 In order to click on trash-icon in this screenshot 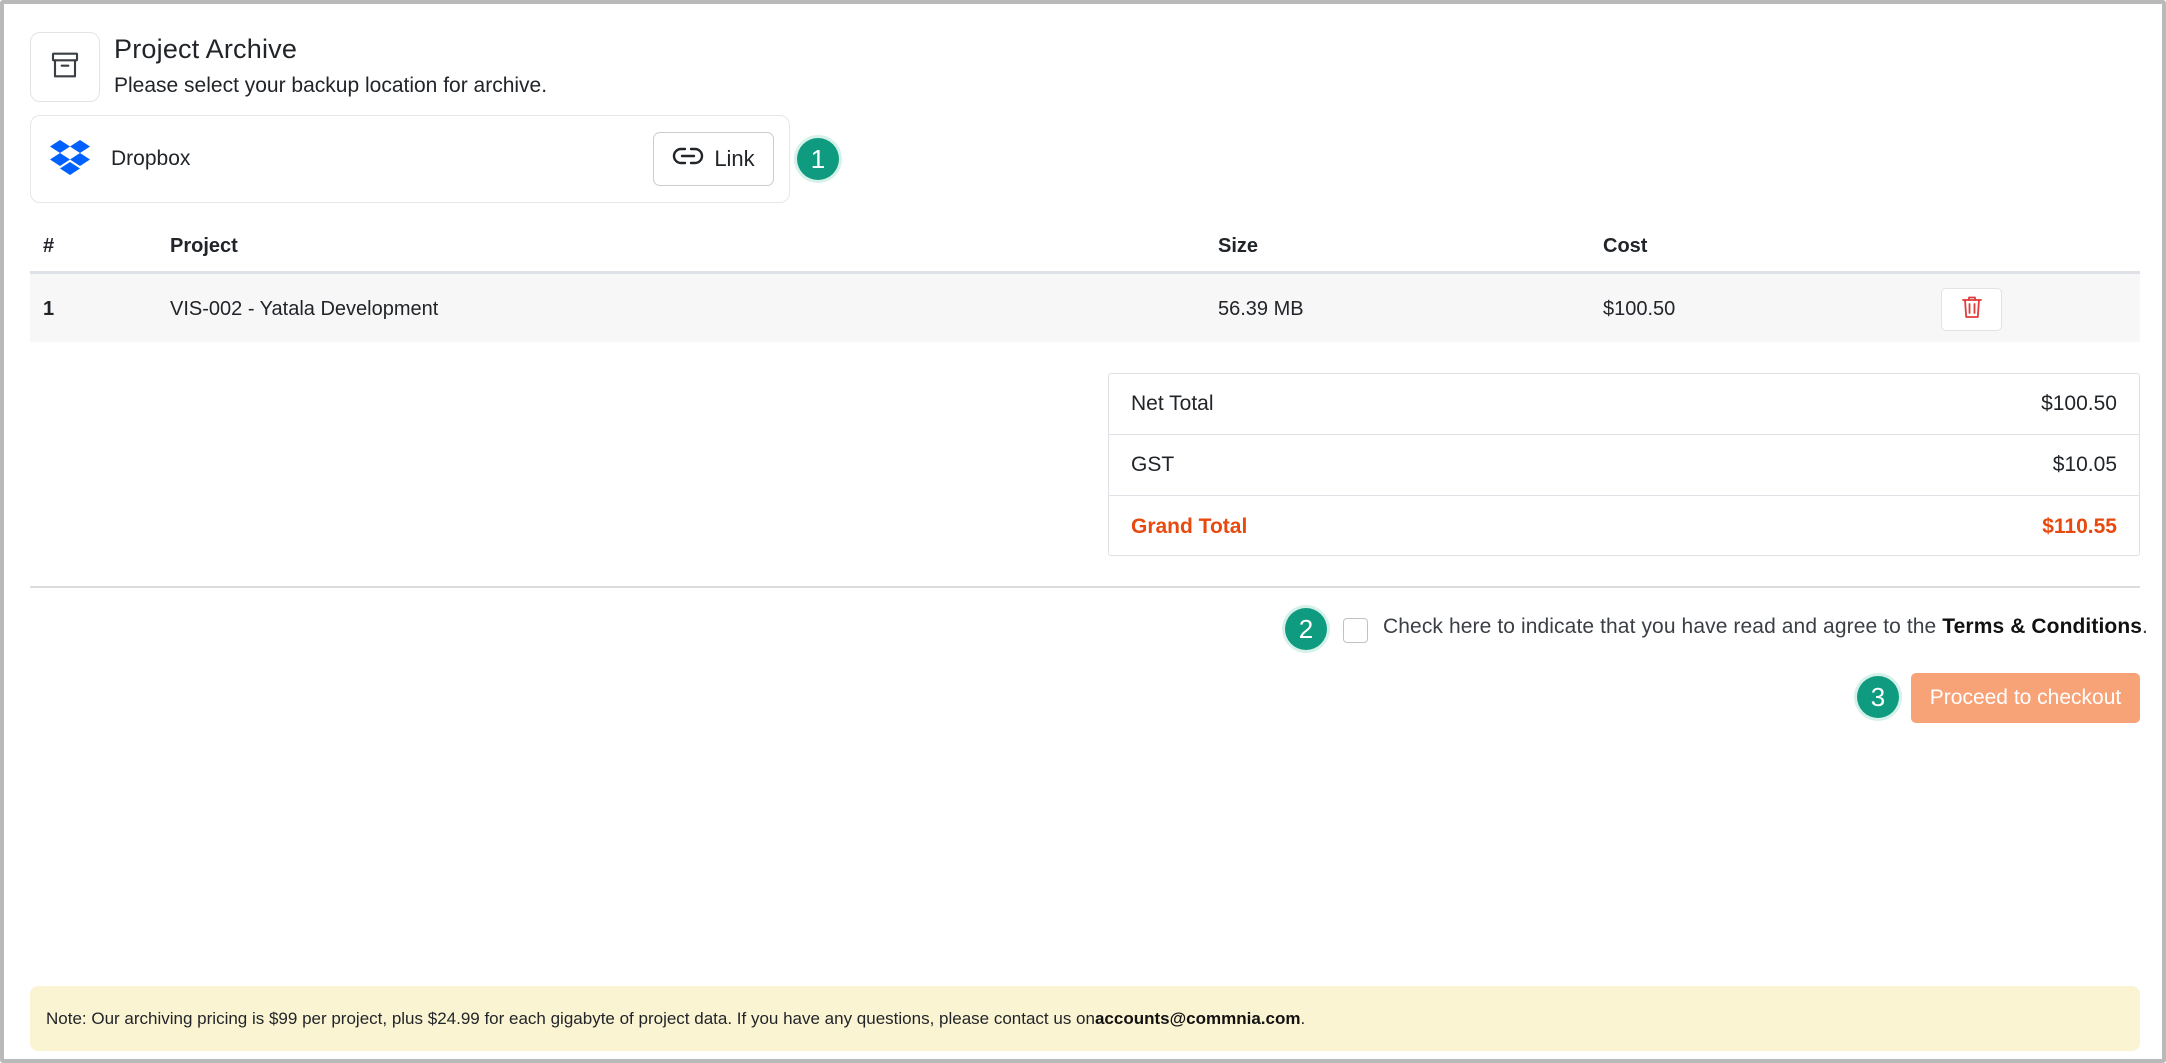, I will do `click(1972, 309)`.